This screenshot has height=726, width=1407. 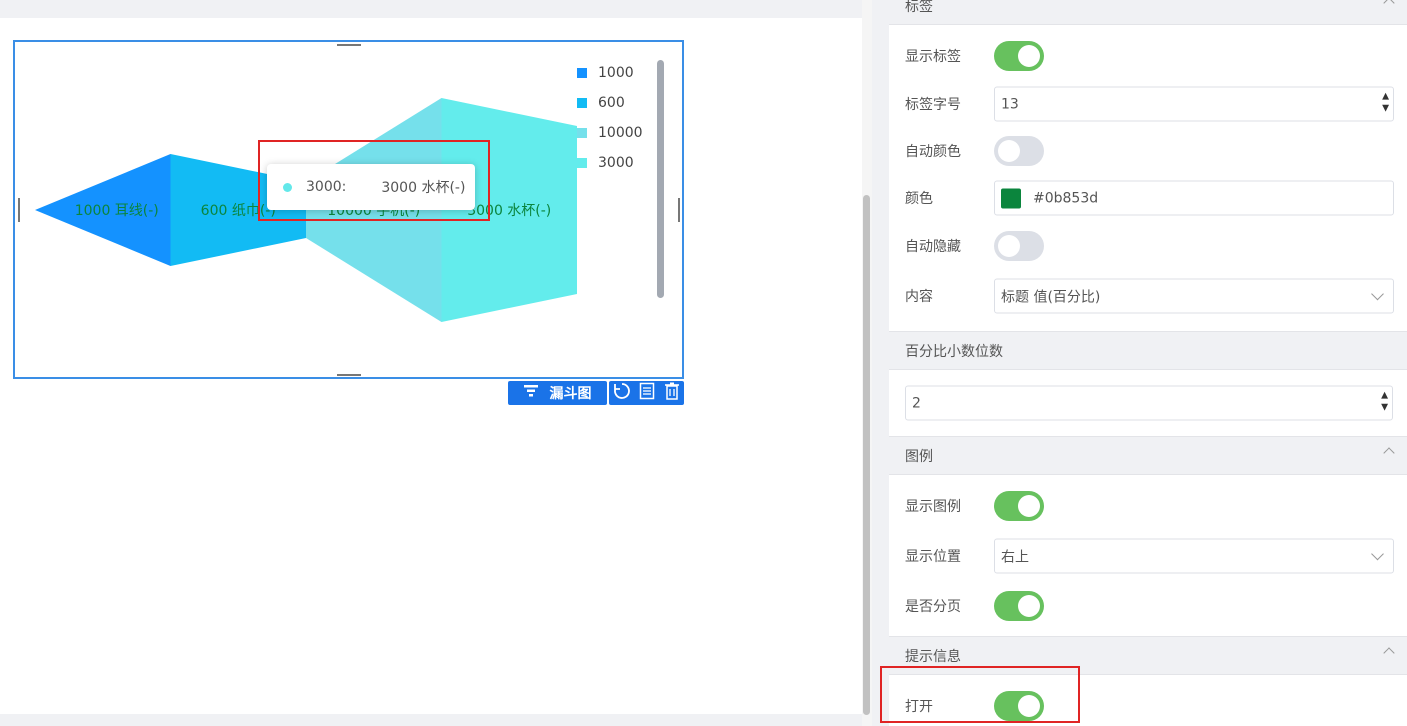 What do you see at coordinates (933, 607) in the screenshot?
I see `field-label: 是否分页` at bounding box center [933, 607].